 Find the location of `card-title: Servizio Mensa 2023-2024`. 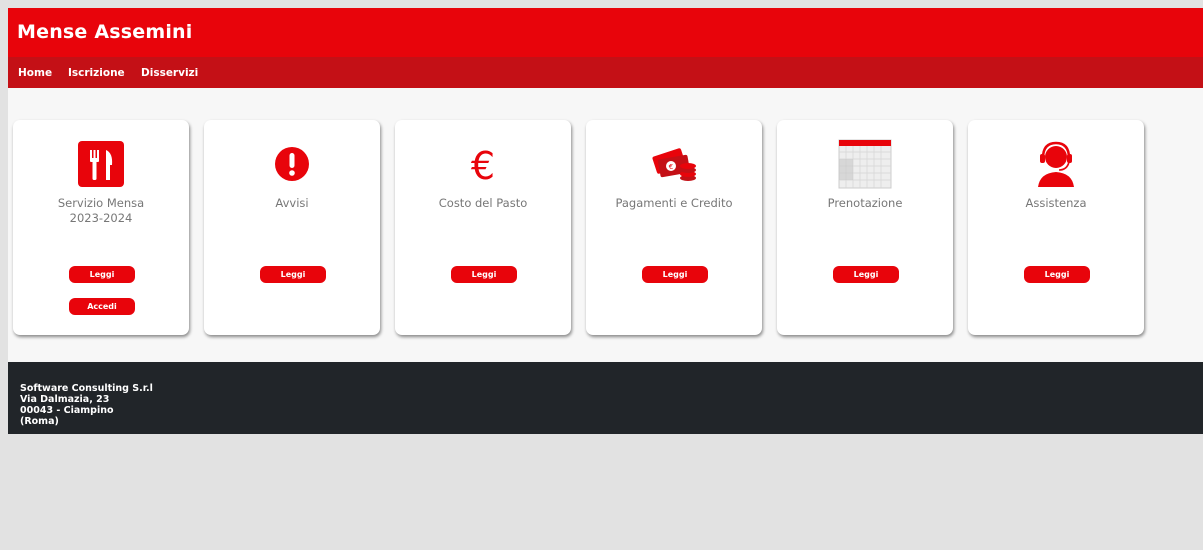

card-title: Servizio Mensa 2023-2024 is located at coordinates (101, 210).